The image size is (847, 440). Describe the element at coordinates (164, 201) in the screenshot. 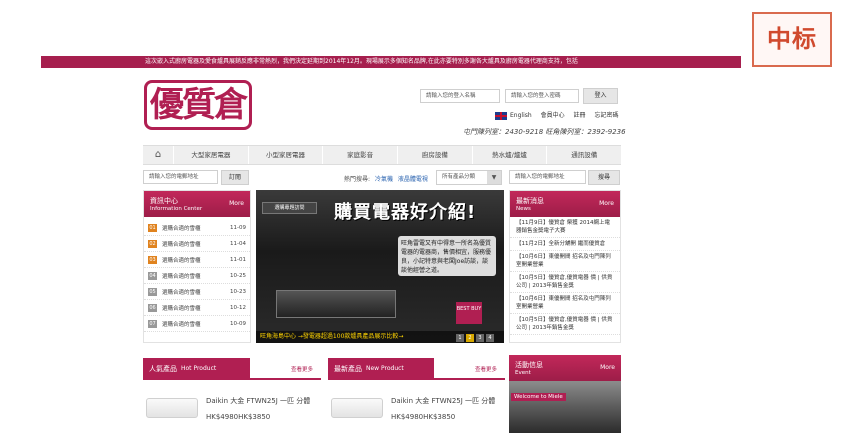

I see `info-center-title: 資訊中心` at that location.